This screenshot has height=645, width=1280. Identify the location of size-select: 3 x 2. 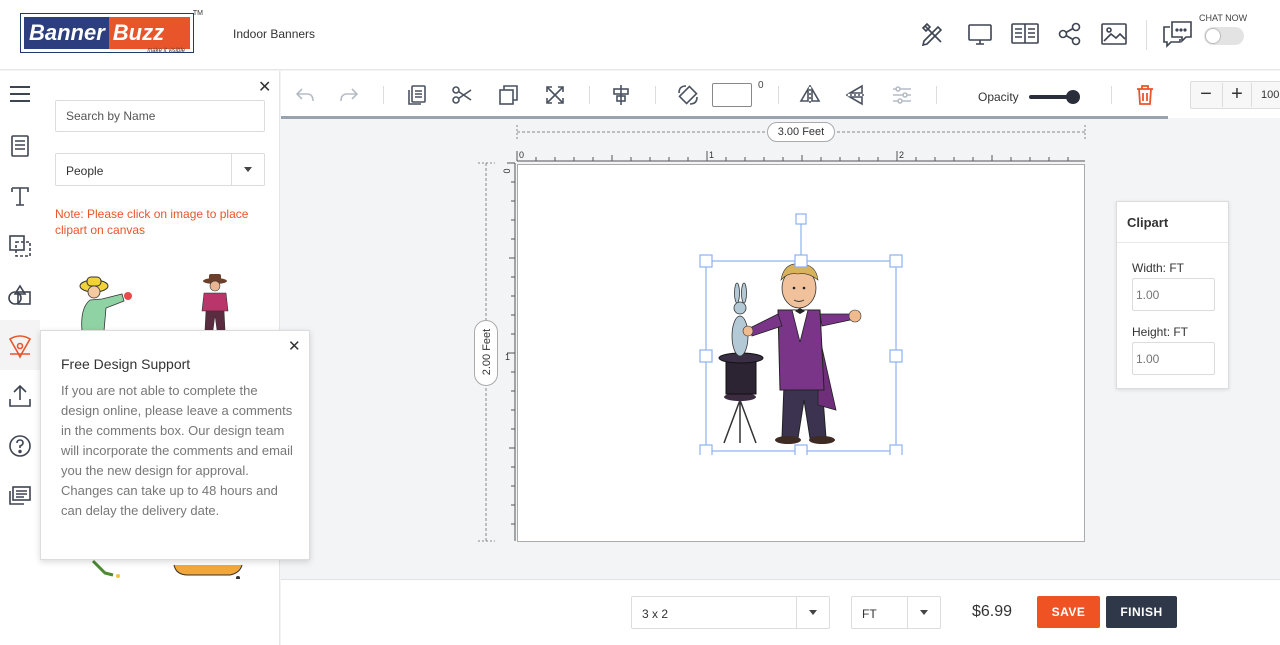
(730, 612).